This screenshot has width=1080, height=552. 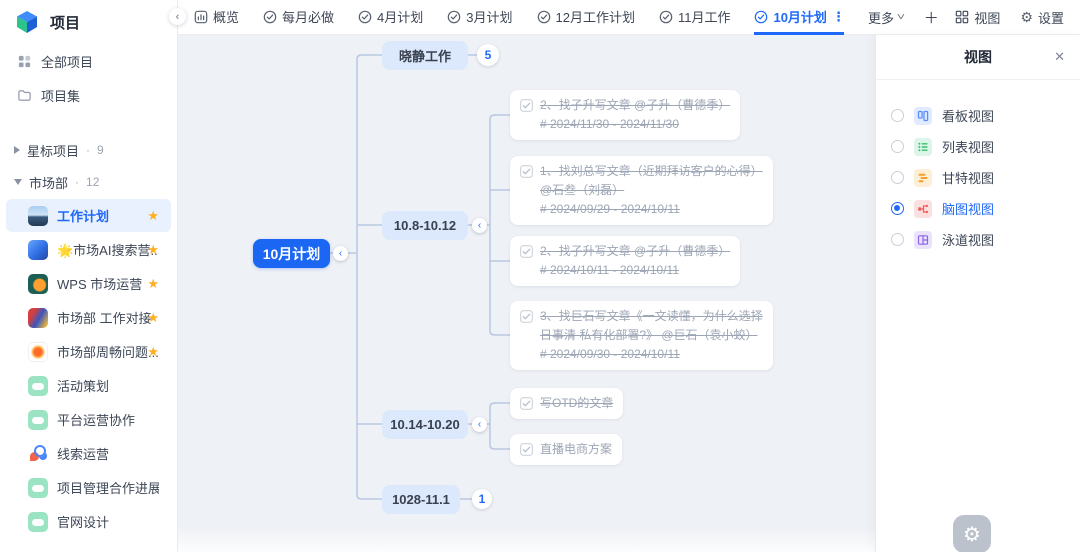 I want to click on add-tab-button: ＋, so click(x=931, y=17).